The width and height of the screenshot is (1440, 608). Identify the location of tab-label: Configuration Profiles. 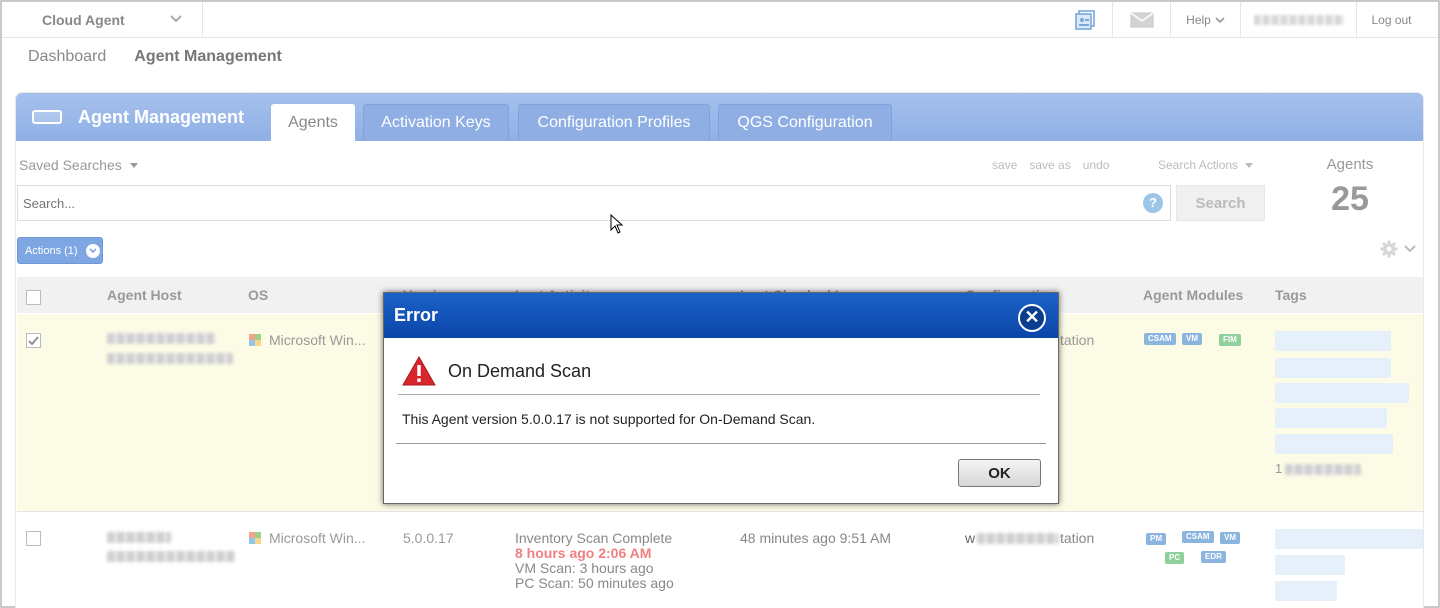
(614, 122).